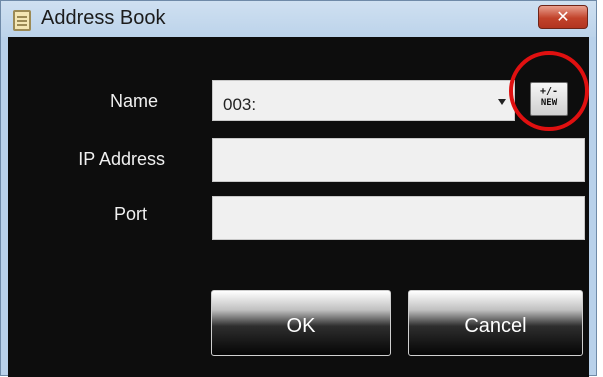  I want to click on window-title: Address Book, so click(103, 18).